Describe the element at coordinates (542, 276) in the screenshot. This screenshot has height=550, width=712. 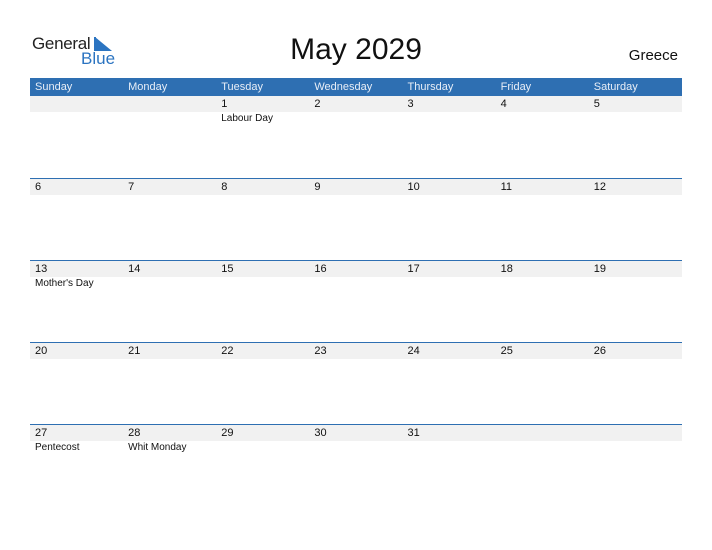
I see `day-cell: 18` at that location.